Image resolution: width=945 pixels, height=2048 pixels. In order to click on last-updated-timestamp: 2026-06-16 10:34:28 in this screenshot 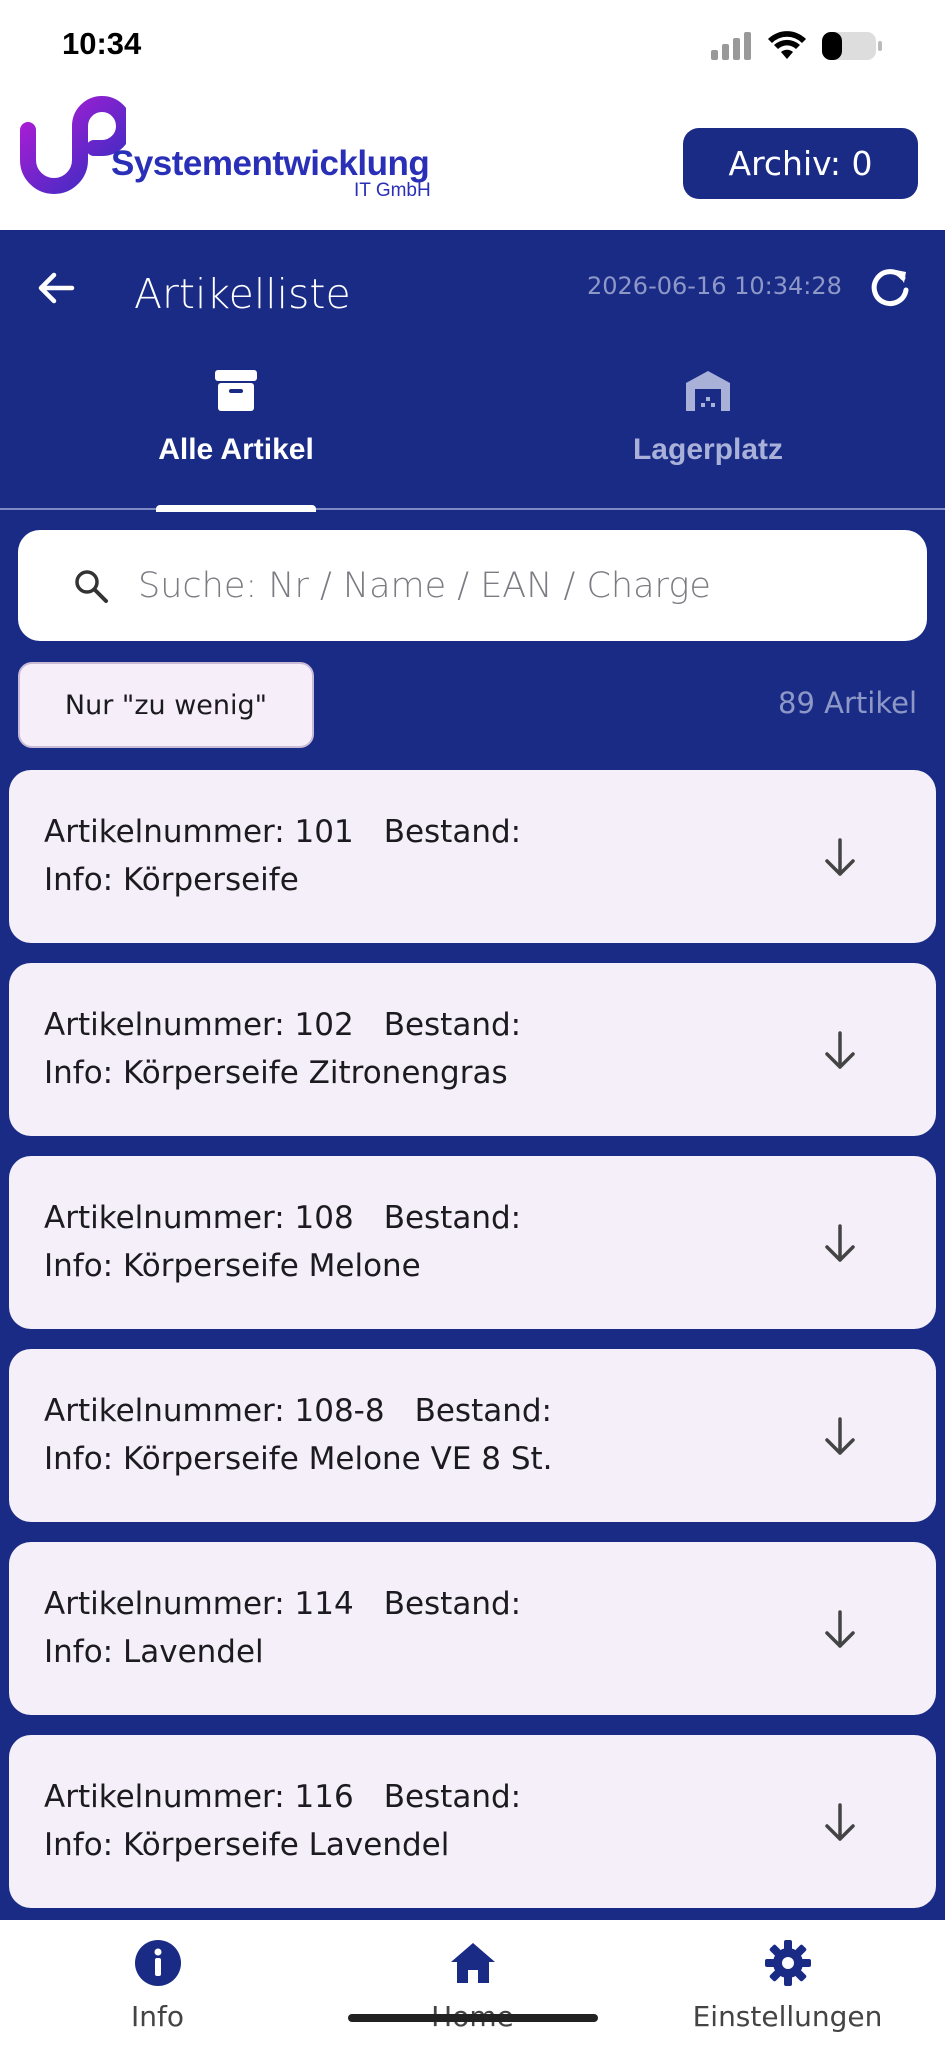, I will do `click(714, 286)`.